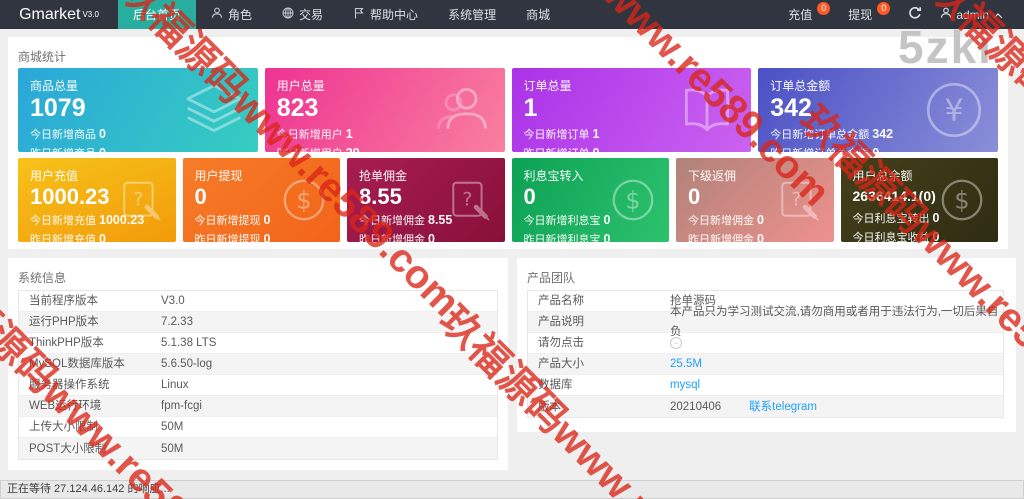 This screenshot has width=1024, height=499. Describe the element at coordinates (883, 133) in the screenshot. I see `card-line-value: 342` at that location.